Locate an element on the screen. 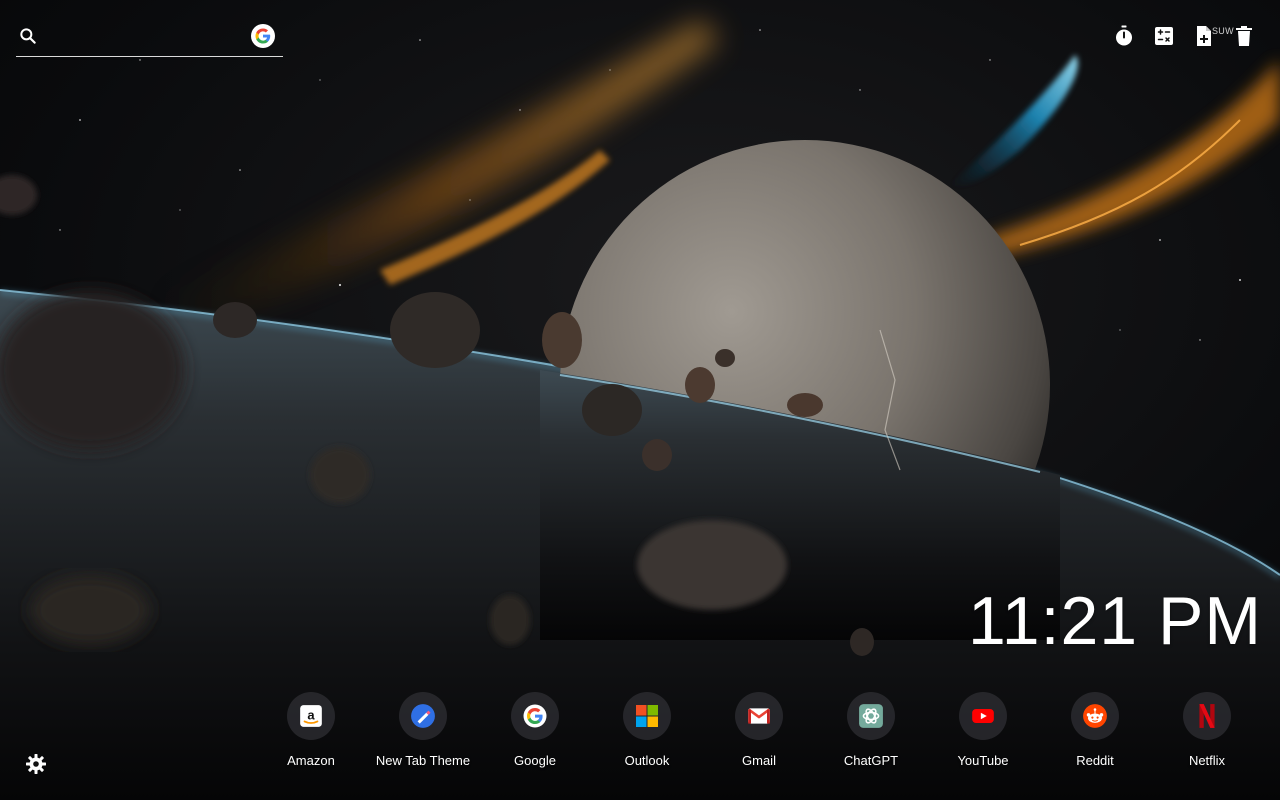 The height and width of the screenshot is (800, 1280). search-input is located at coordinates (147, 37).